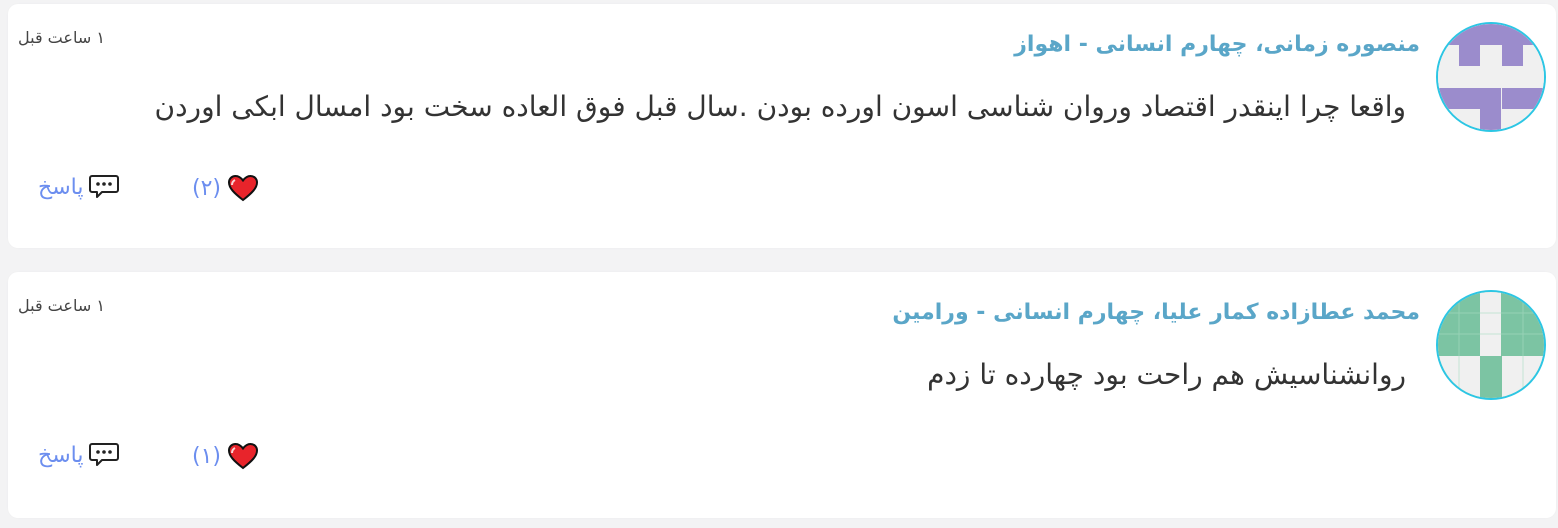 Image resolution: width=1558 pixels, height=528 pixels. I want to click on comment-text: روانشناسیش هم راحت بود چهارده تا زدم, so click(1166, 374).